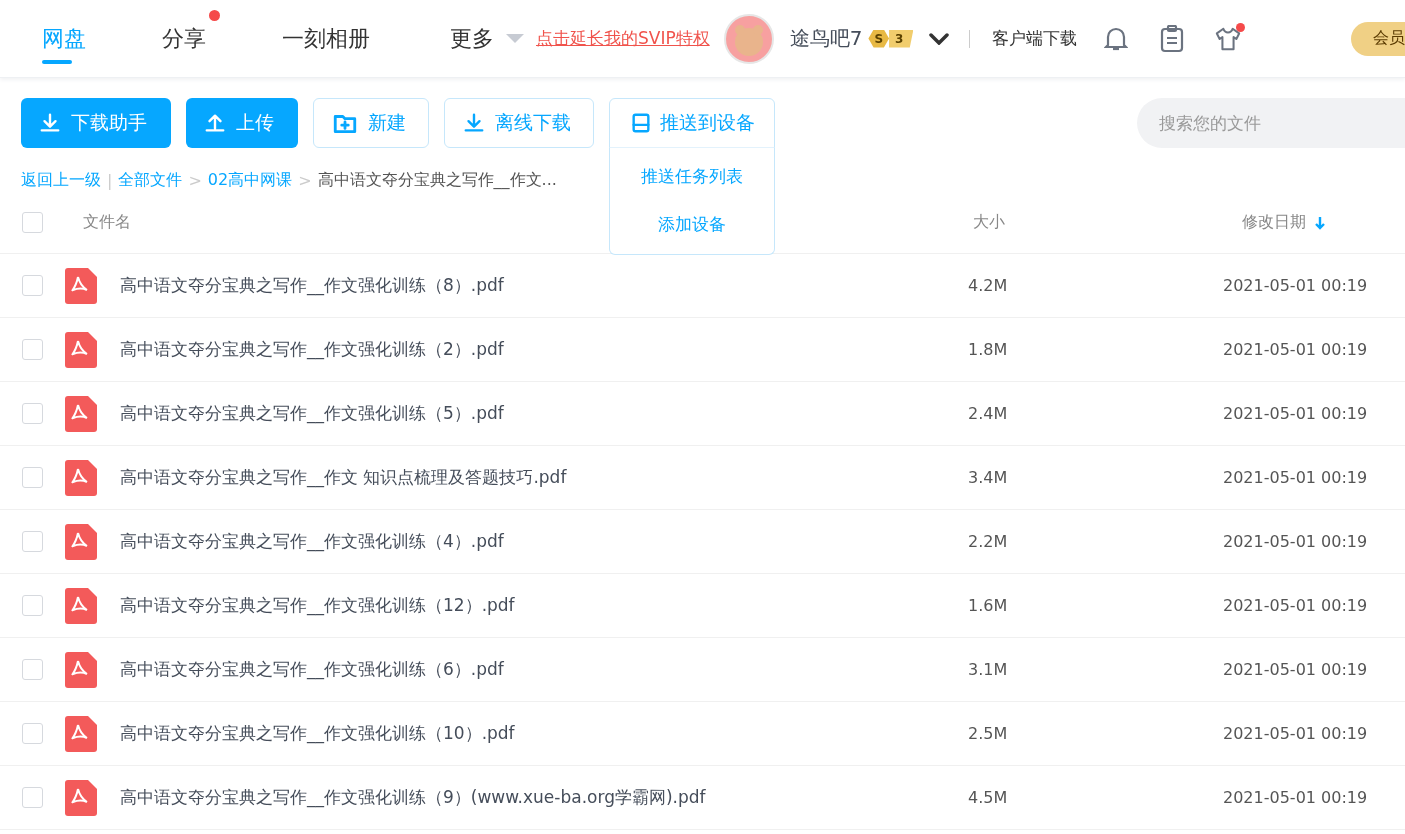 This screenshot has height=834, width=1405. What do you see at coordinates (939, 38) in the screenshot?
I see `chevron-down-icon` at bounding box center [939, 38].